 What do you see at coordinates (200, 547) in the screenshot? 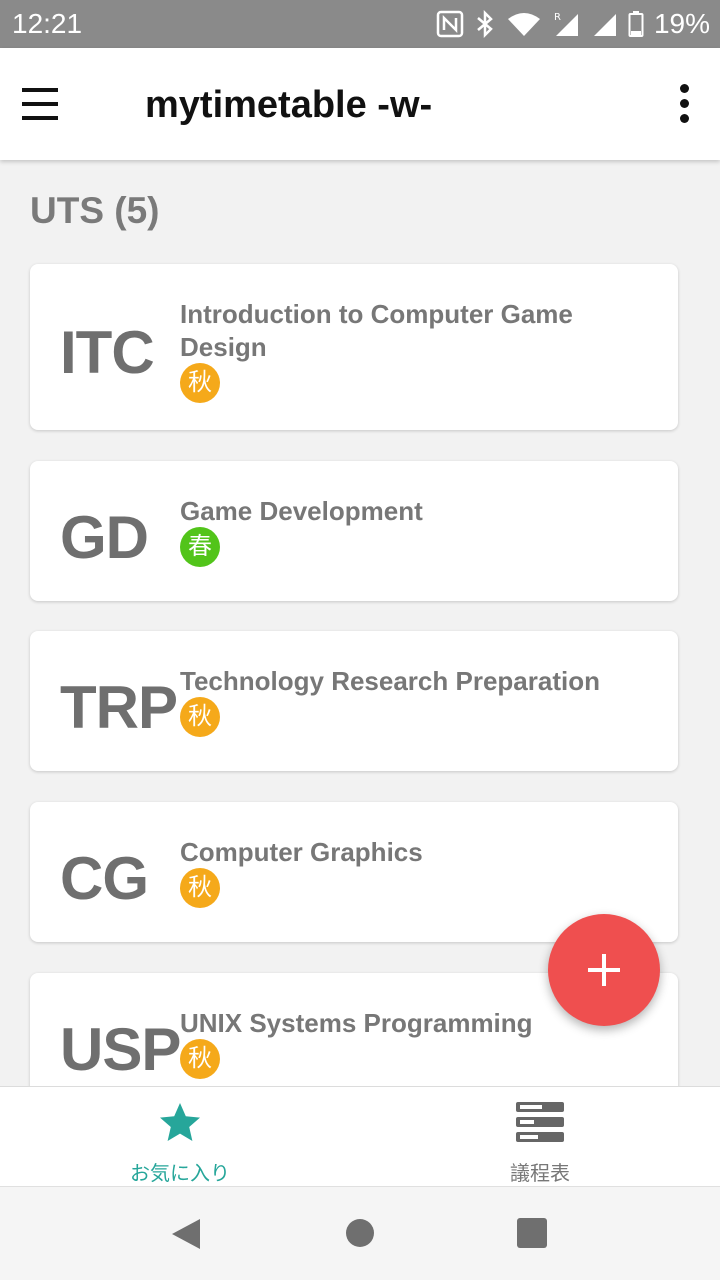
I see `season-badge: 春` at bounding box center [200, 547].